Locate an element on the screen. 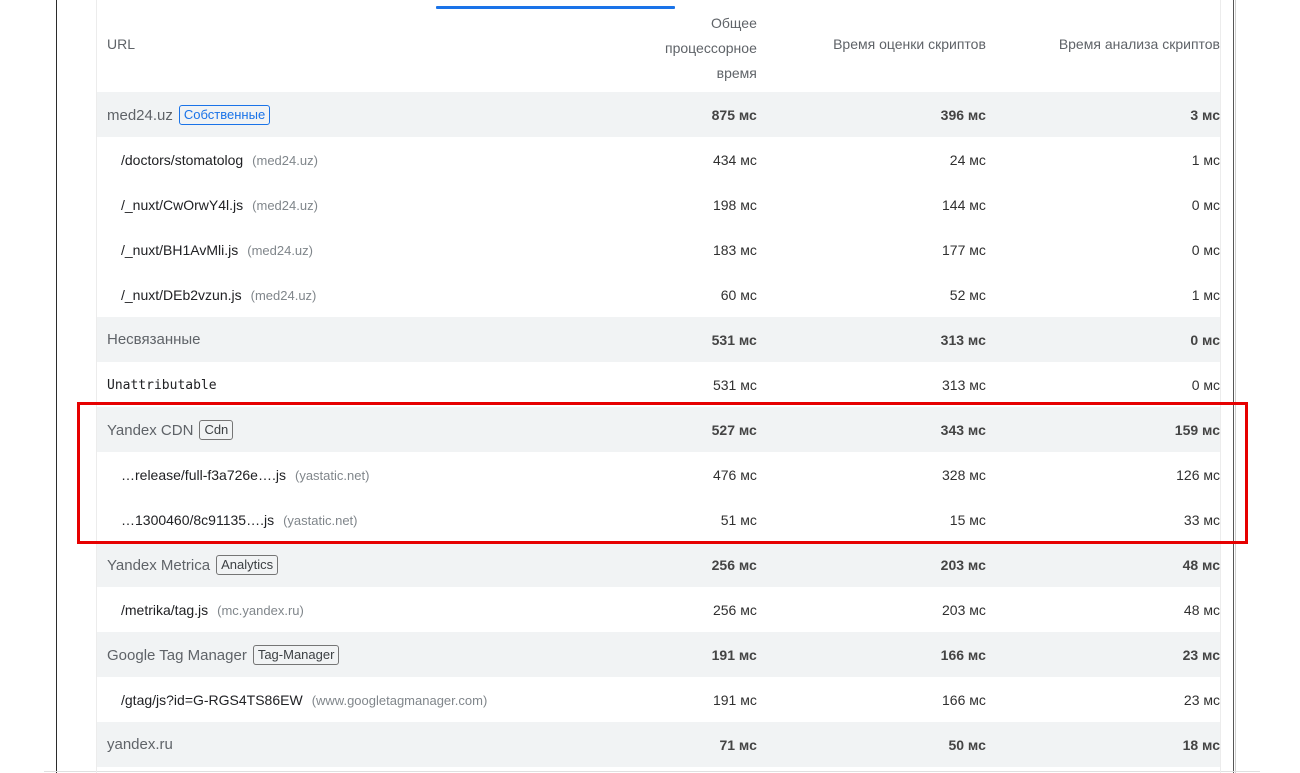  column-header-total-cpu: Общее процессорное время is located at coordinates (697, 46).